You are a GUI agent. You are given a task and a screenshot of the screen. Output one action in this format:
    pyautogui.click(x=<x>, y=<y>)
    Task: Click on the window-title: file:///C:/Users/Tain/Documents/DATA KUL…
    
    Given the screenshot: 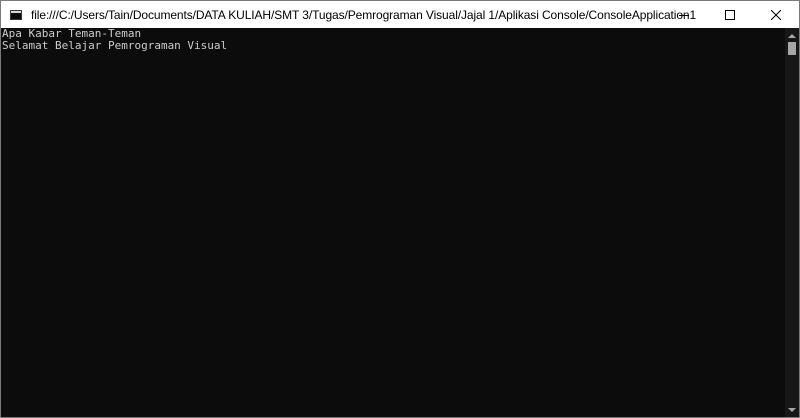 What is the action you would take?
    pyautogui.click(x=363, y=14)
    